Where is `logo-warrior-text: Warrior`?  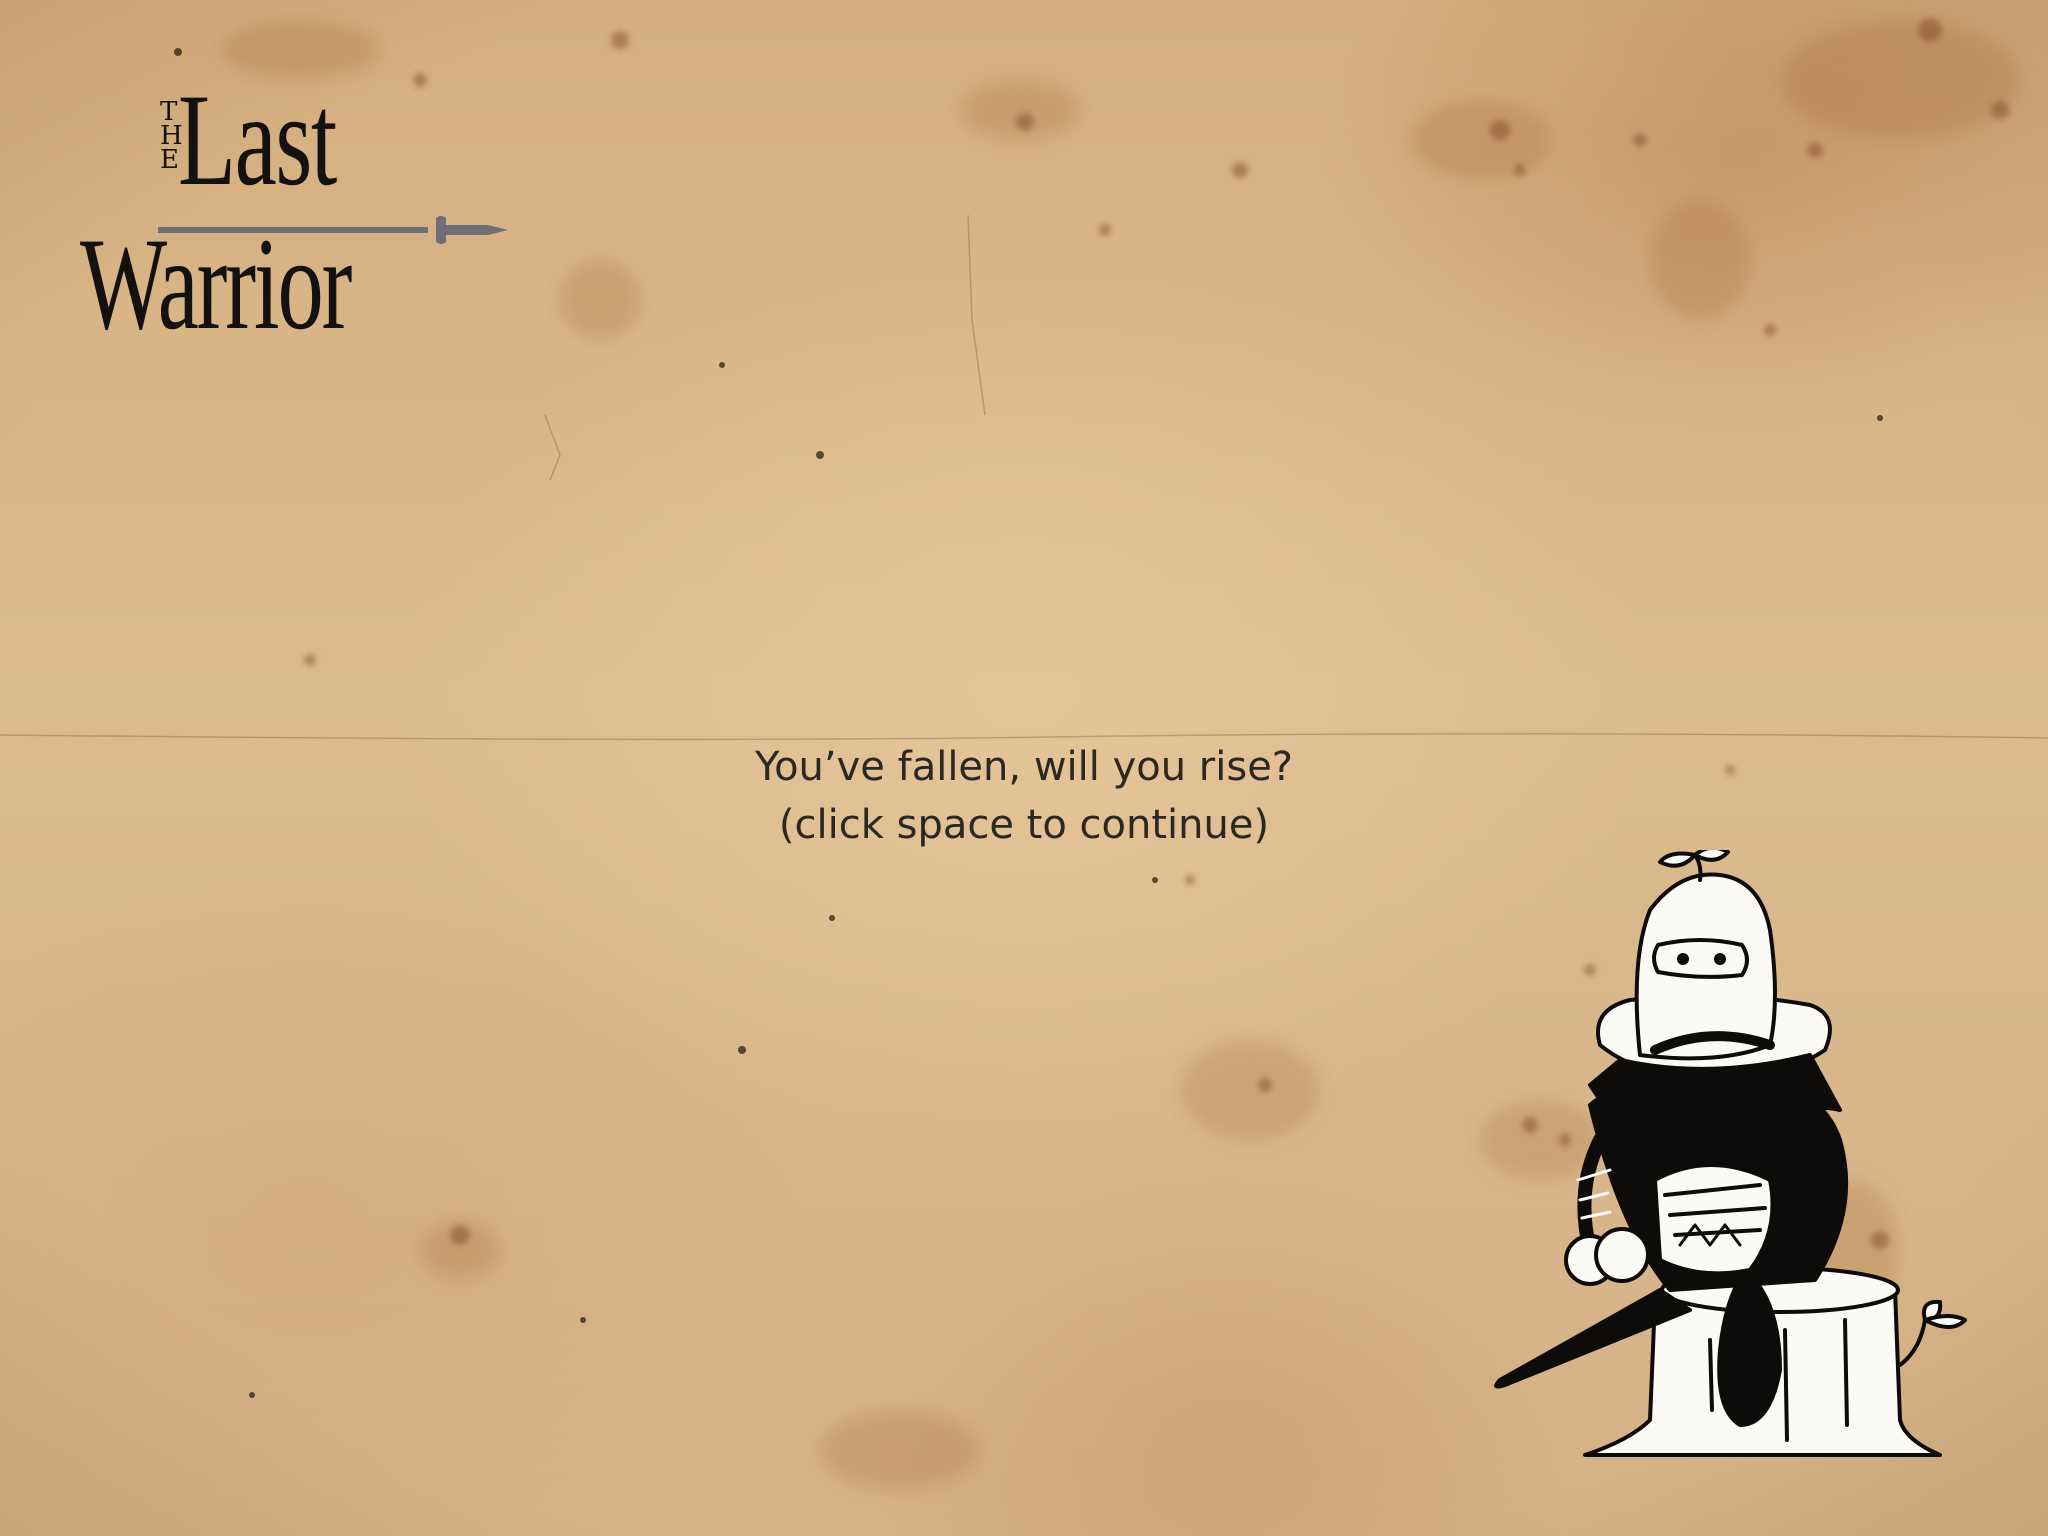 logo-warrior-text: Warrior is located at coordinates (216, 283).